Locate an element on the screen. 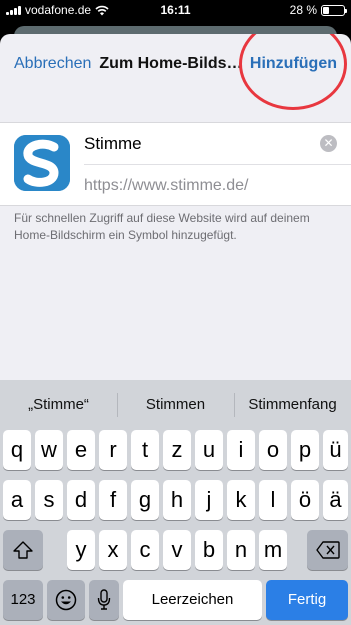  microphone-icon is located at coordinates (104, 599).